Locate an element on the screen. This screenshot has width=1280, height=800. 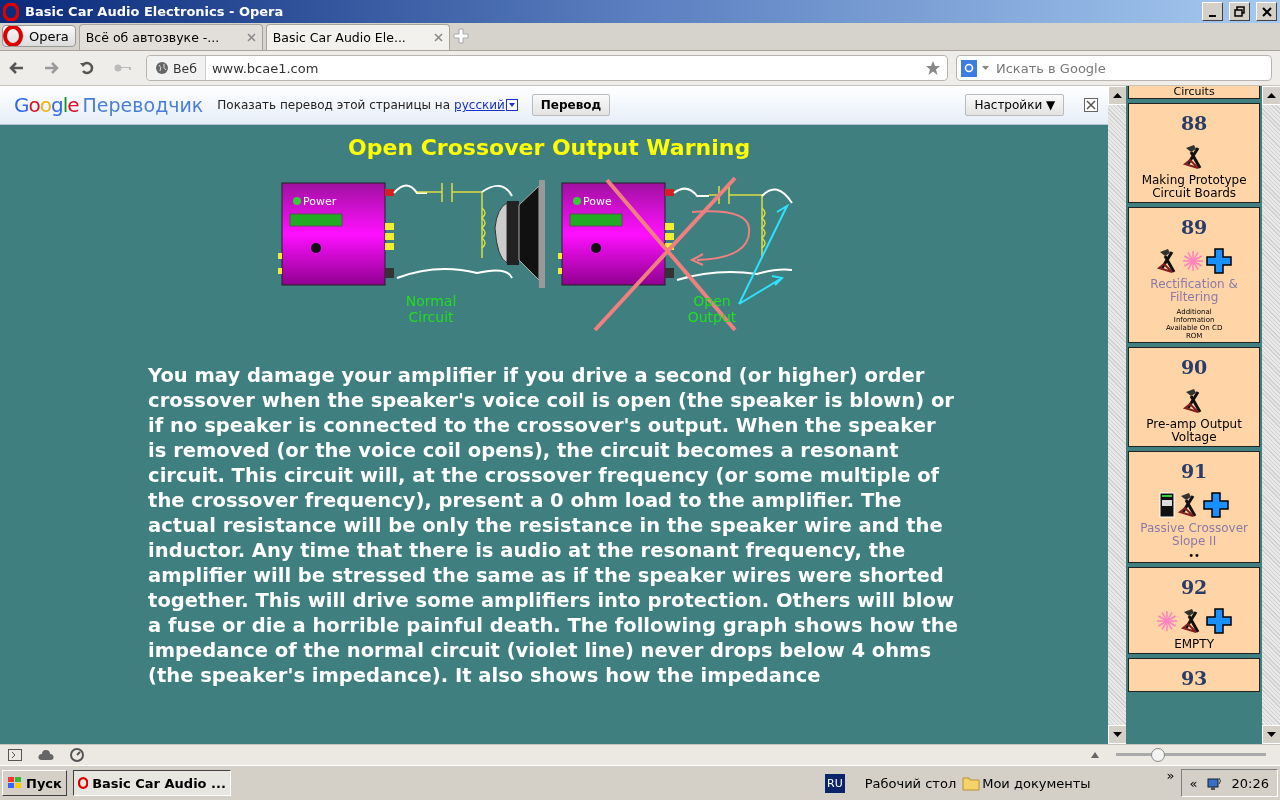
sidebar-tile: 90 Pre-amp Output Voltage is located at coordinates (1194, 397).